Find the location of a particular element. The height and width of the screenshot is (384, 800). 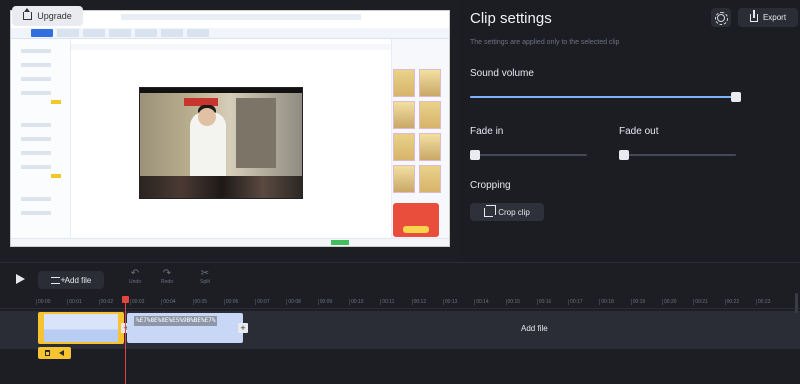

ruler-tick: 00:06 is located at coordinates (231, 302).